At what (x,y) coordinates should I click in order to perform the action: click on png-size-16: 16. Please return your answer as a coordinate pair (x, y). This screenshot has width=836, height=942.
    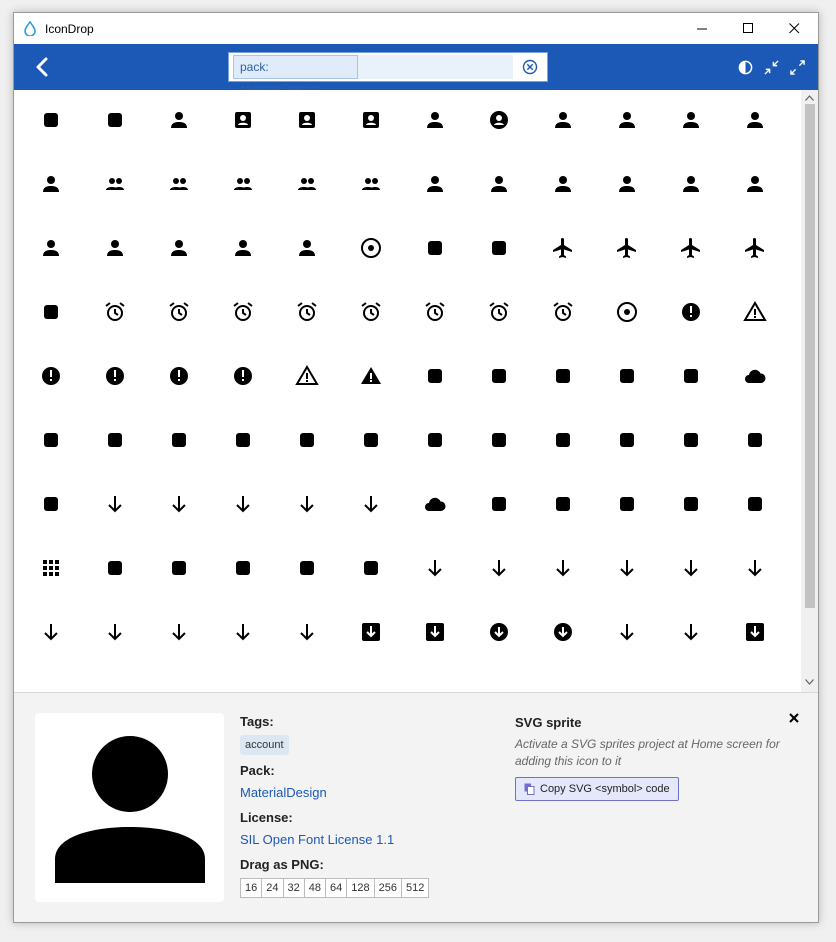
    Looking at the image, I should click on (252, 888).